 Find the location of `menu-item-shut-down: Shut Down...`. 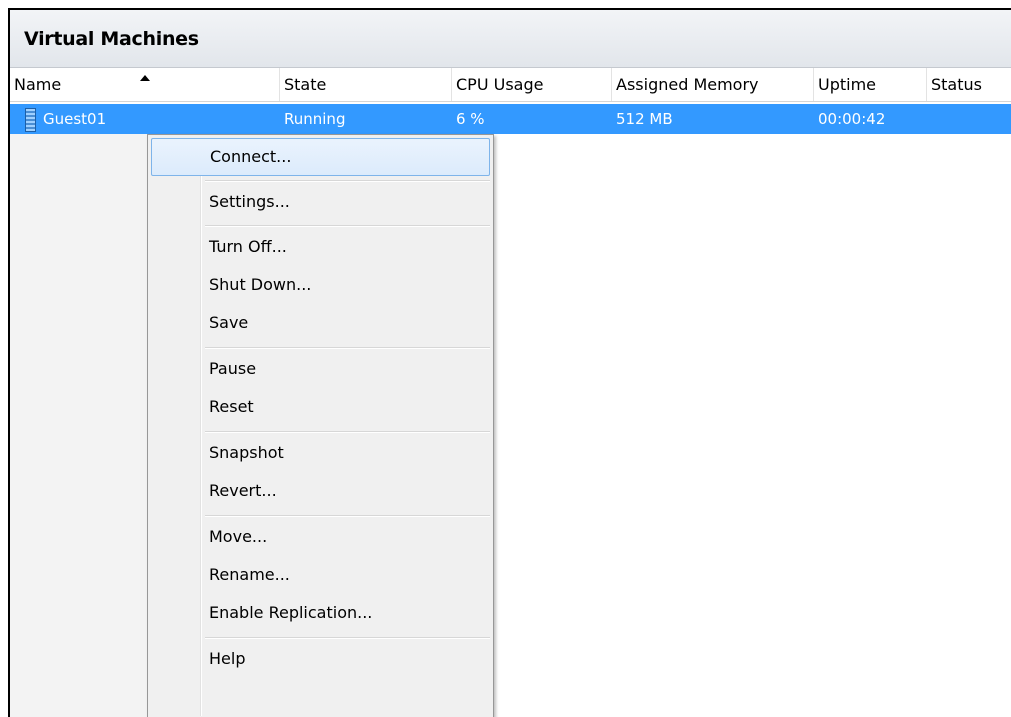

menu-item-shut-down: Shut Down... is located at coordinates (320, 285).